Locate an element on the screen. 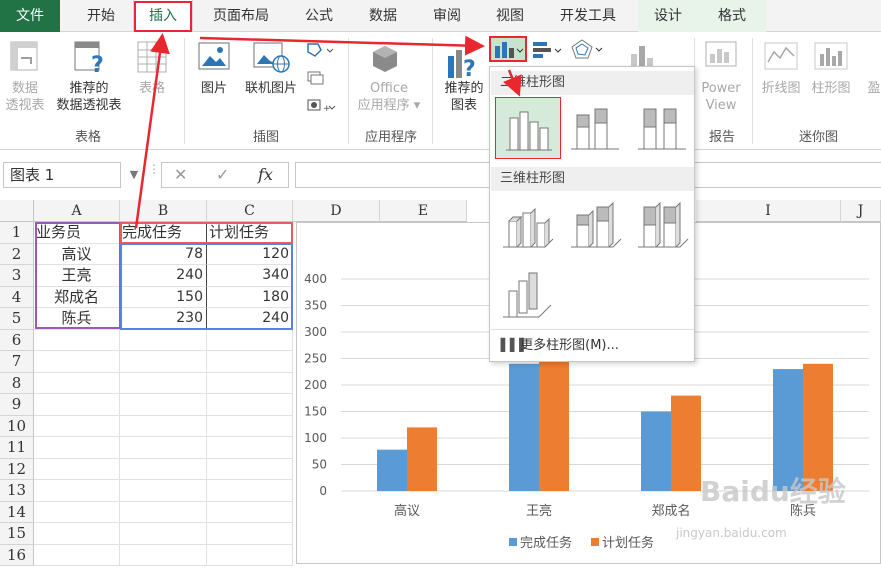  watermark-url: jingyan.baidu.com is located at coordinates (731, 533).